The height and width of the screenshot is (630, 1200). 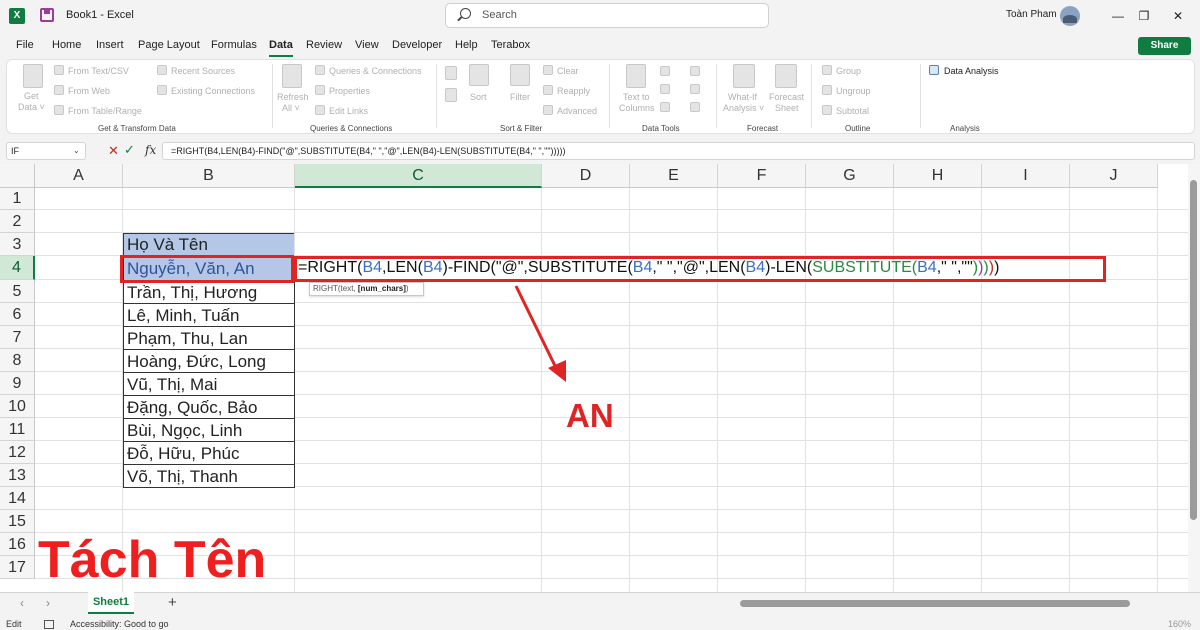 What do you see at coordinates (938, 176) in the screenshot?
I see `column-header-h: H` at bounding box center [938, 176].